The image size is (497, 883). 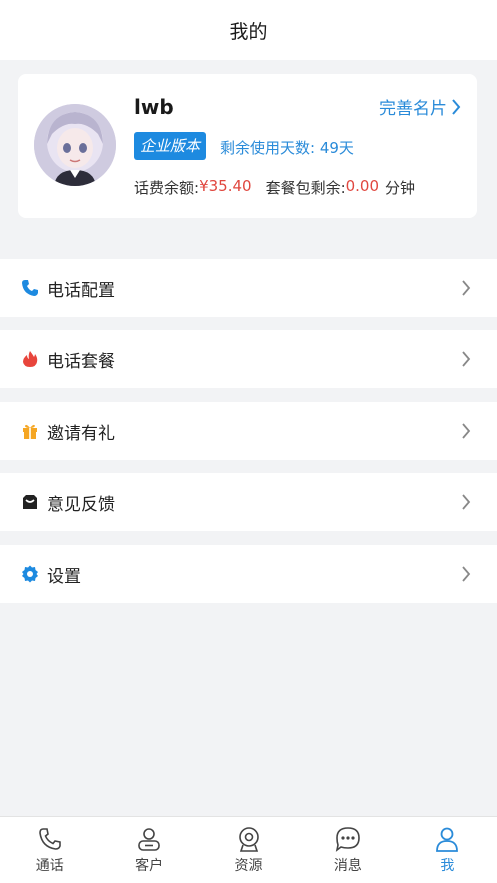 I want to click on complete-profile-link: 完善名片, so click(x=420, y=106).